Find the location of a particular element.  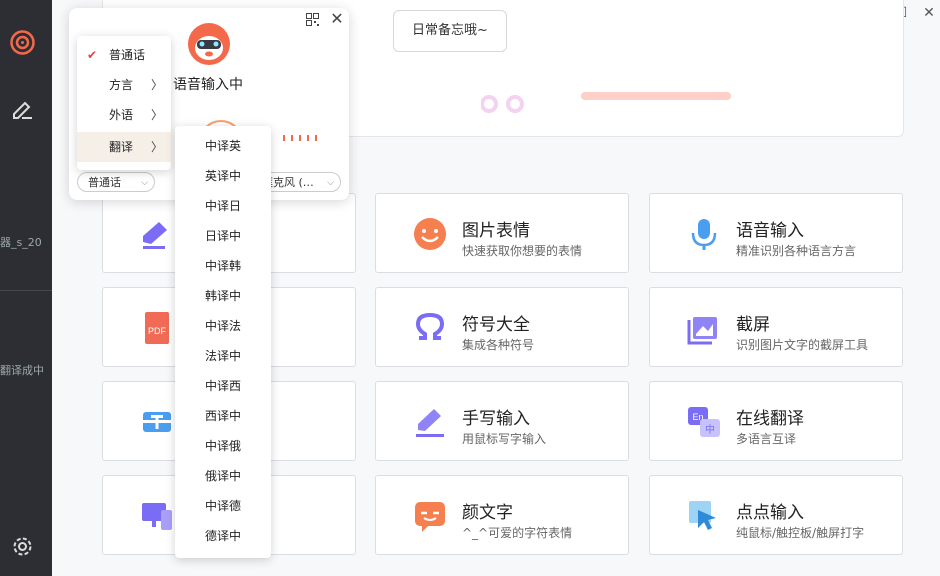

close-icon: ✕ is located at coordinates (337, 19).